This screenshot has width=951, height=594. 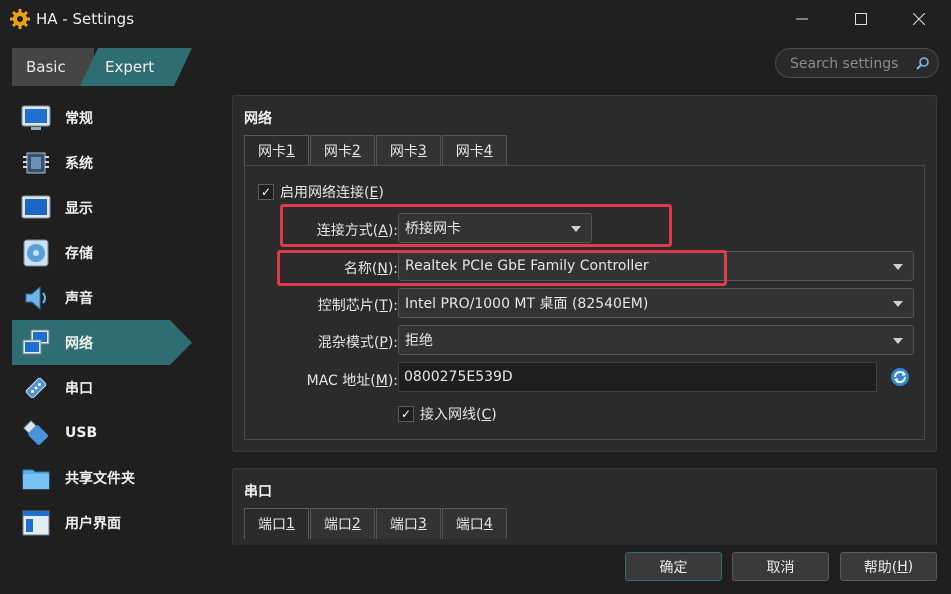 What do you see at coordinates (79, 118) in the screenshot?
I see `sidebar-item-label: 常规` at bounding box center [79, 118].